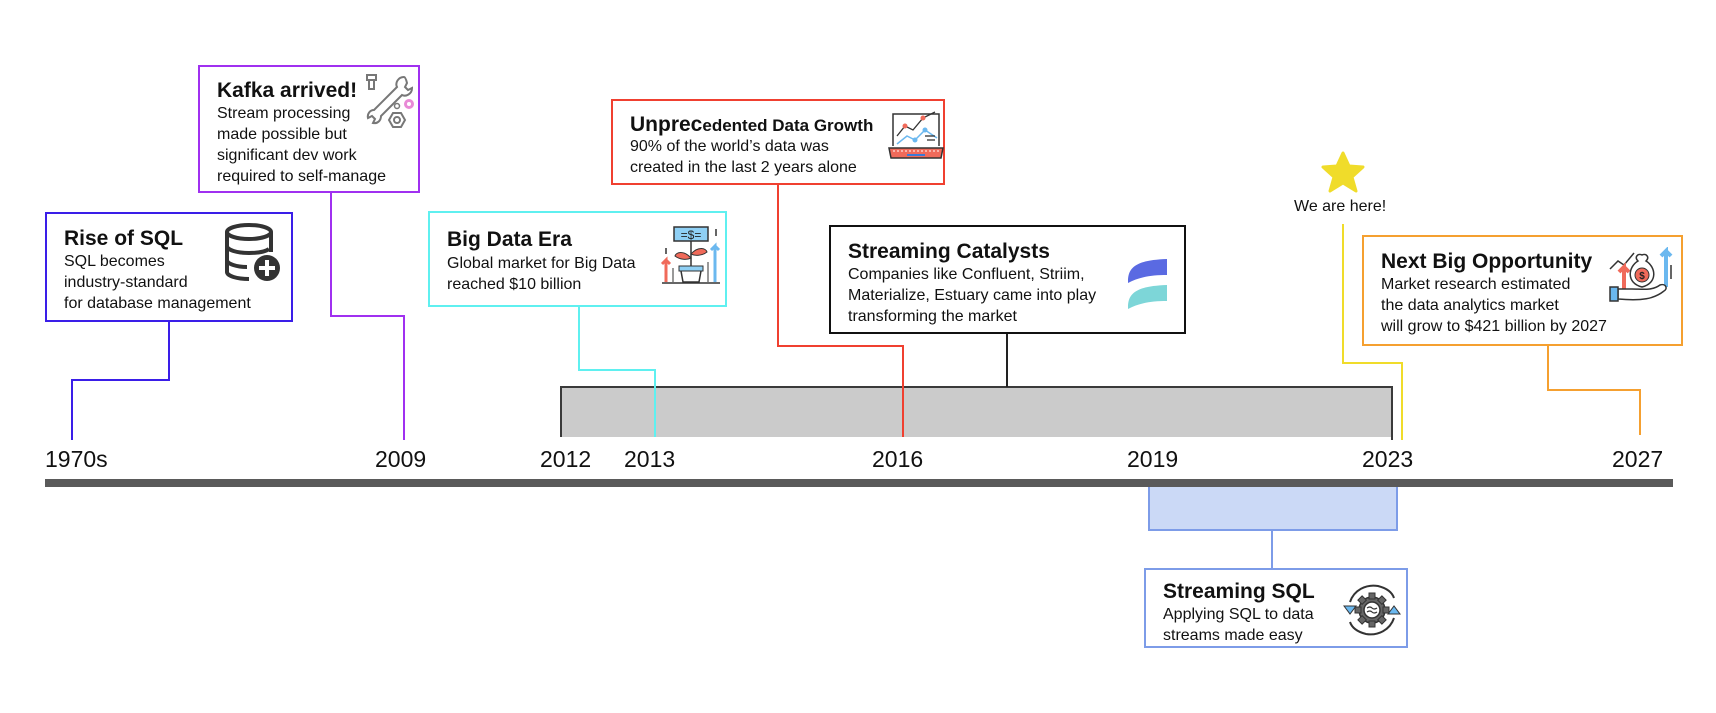 The height and width of the screenshot is (713, 1716). I want to click on next-opportunity-connector, so click(1594, 390).